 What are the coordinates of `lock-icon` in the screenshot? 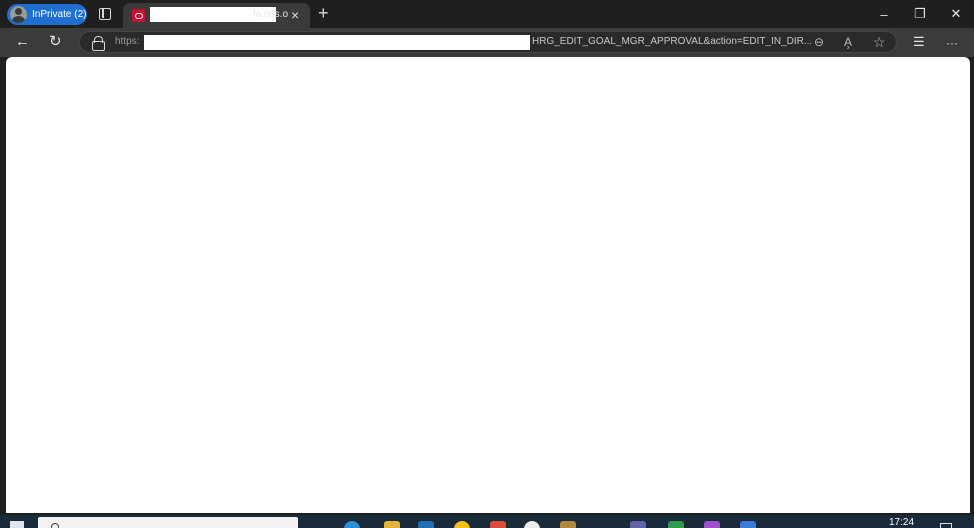 It's located at (98, 43).